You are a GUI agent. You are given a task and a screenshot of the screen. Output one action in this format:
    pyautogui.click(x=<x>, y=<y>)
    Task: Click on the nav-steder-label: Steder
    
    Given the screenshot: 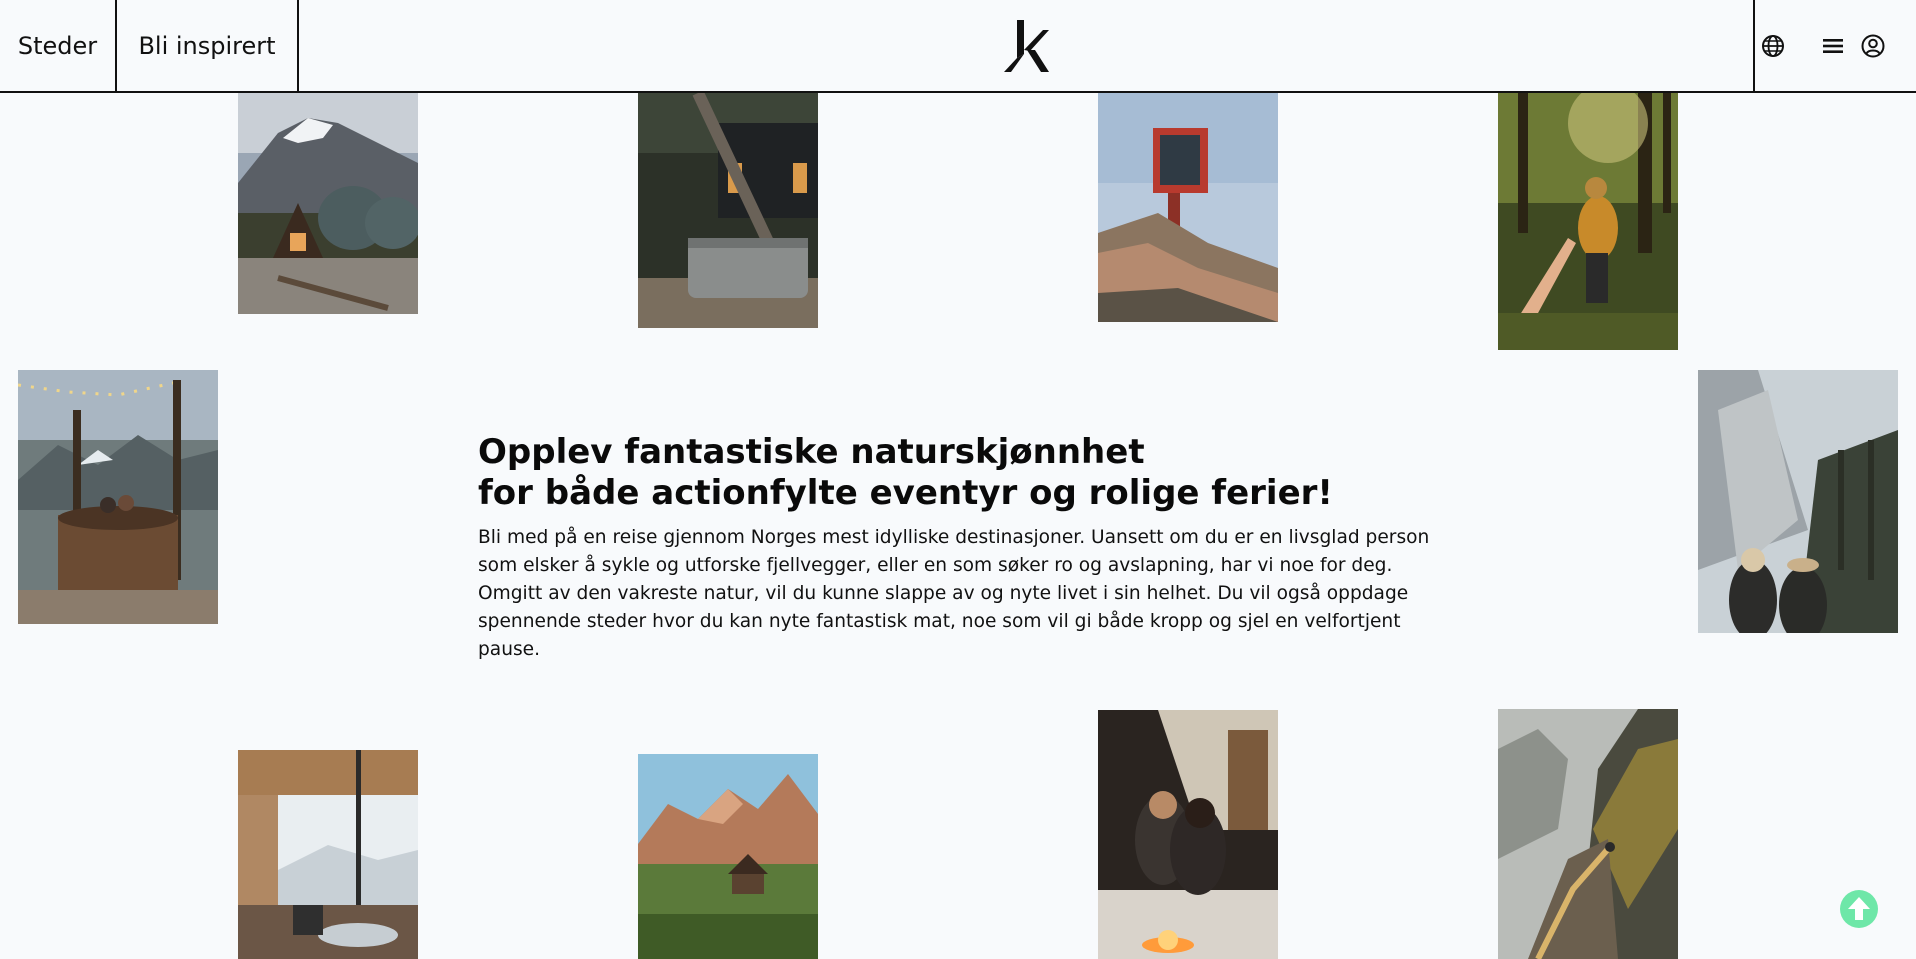 What is the action you would take?
    pyautogui.click(x=57, y=45)
    